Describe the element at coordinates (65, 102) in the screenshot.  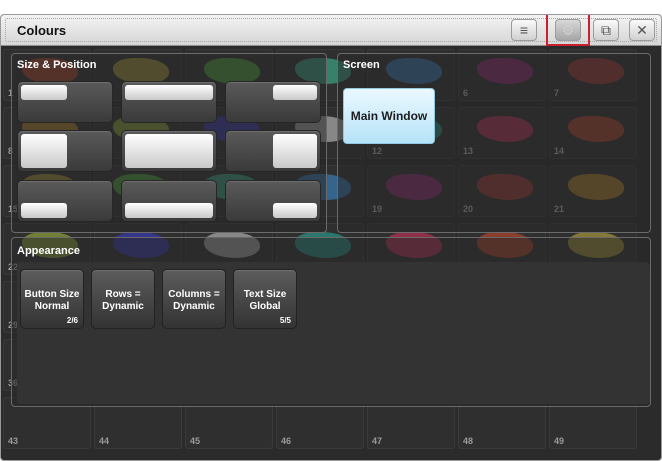
I see `size-top-left-button` at that location.